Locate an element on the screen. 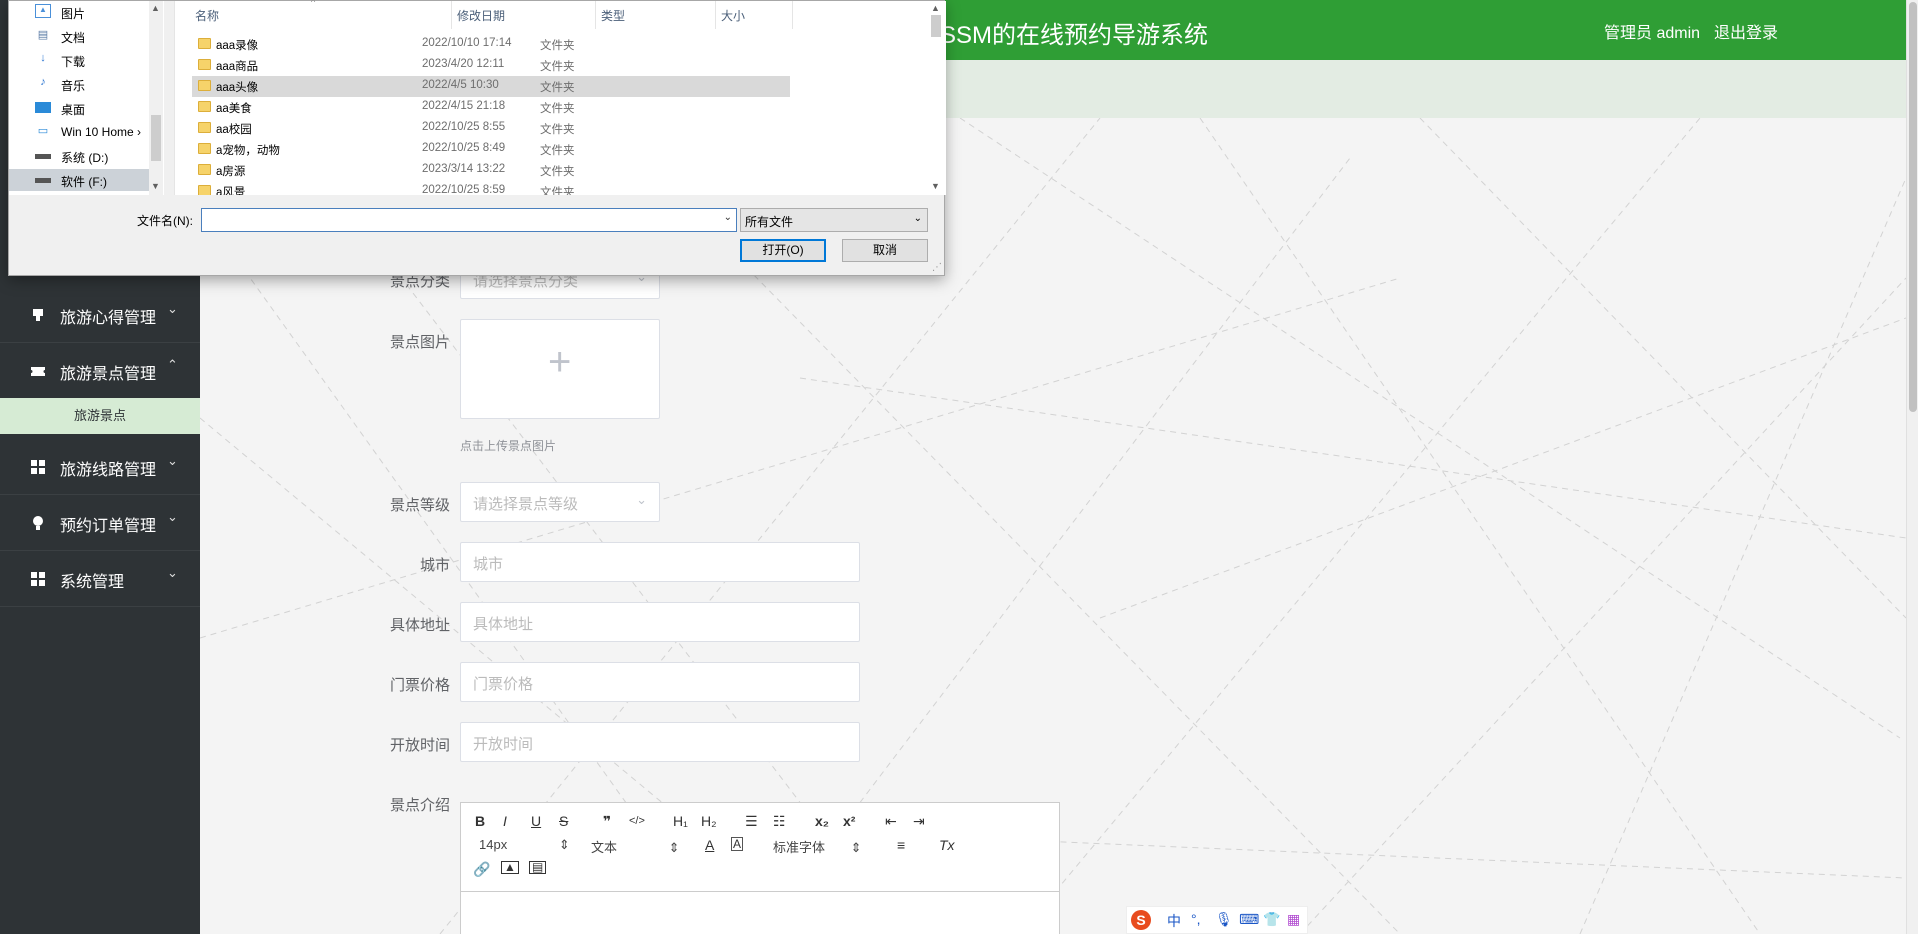 The image size is (1918, 934). file-row: a房源 2023/3/14 13:22 文件夹 is located at coordinates (491, 170).